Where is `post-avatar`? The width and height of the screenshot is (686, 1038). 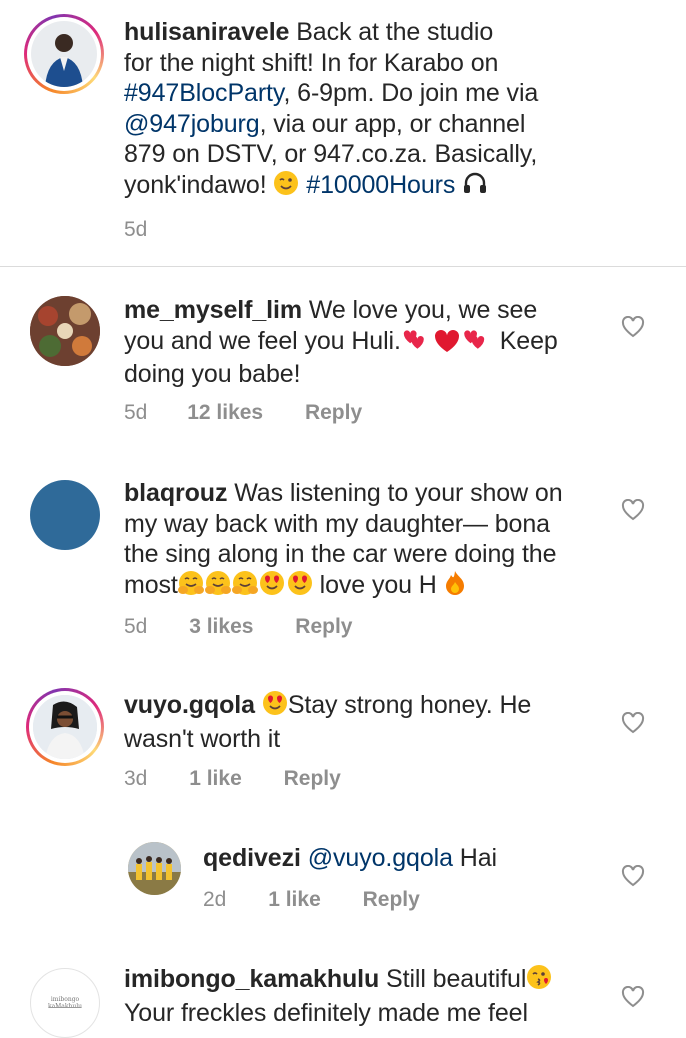 post-avatar is located at coordinates (64, 54).